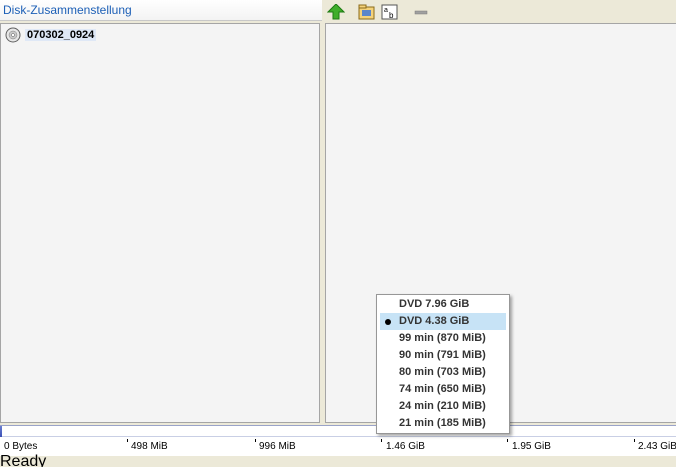  Describe the element at coordinates (338, 460) in the screenshot. I see `status-bar: Ready` at that location.